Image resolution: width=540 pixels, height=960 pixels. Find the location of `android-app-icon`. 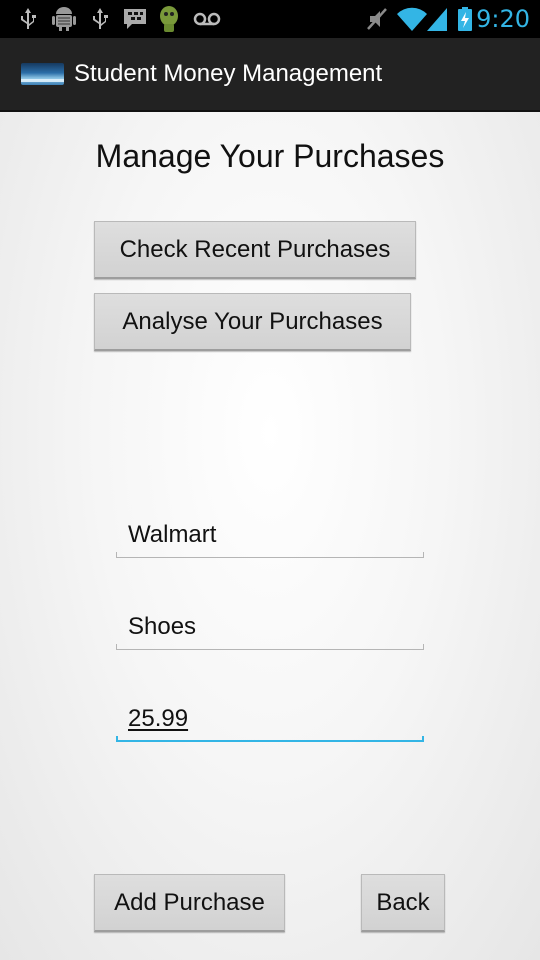

android-app-icon is located at coordinates (169, 19).